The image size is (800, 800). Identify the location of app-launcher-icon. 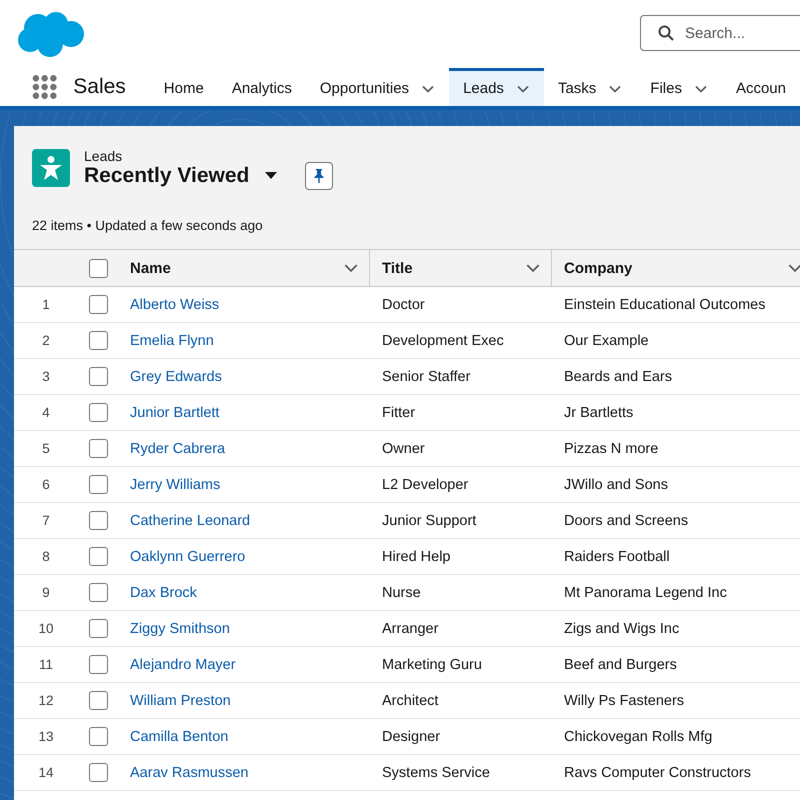
(45, 87).